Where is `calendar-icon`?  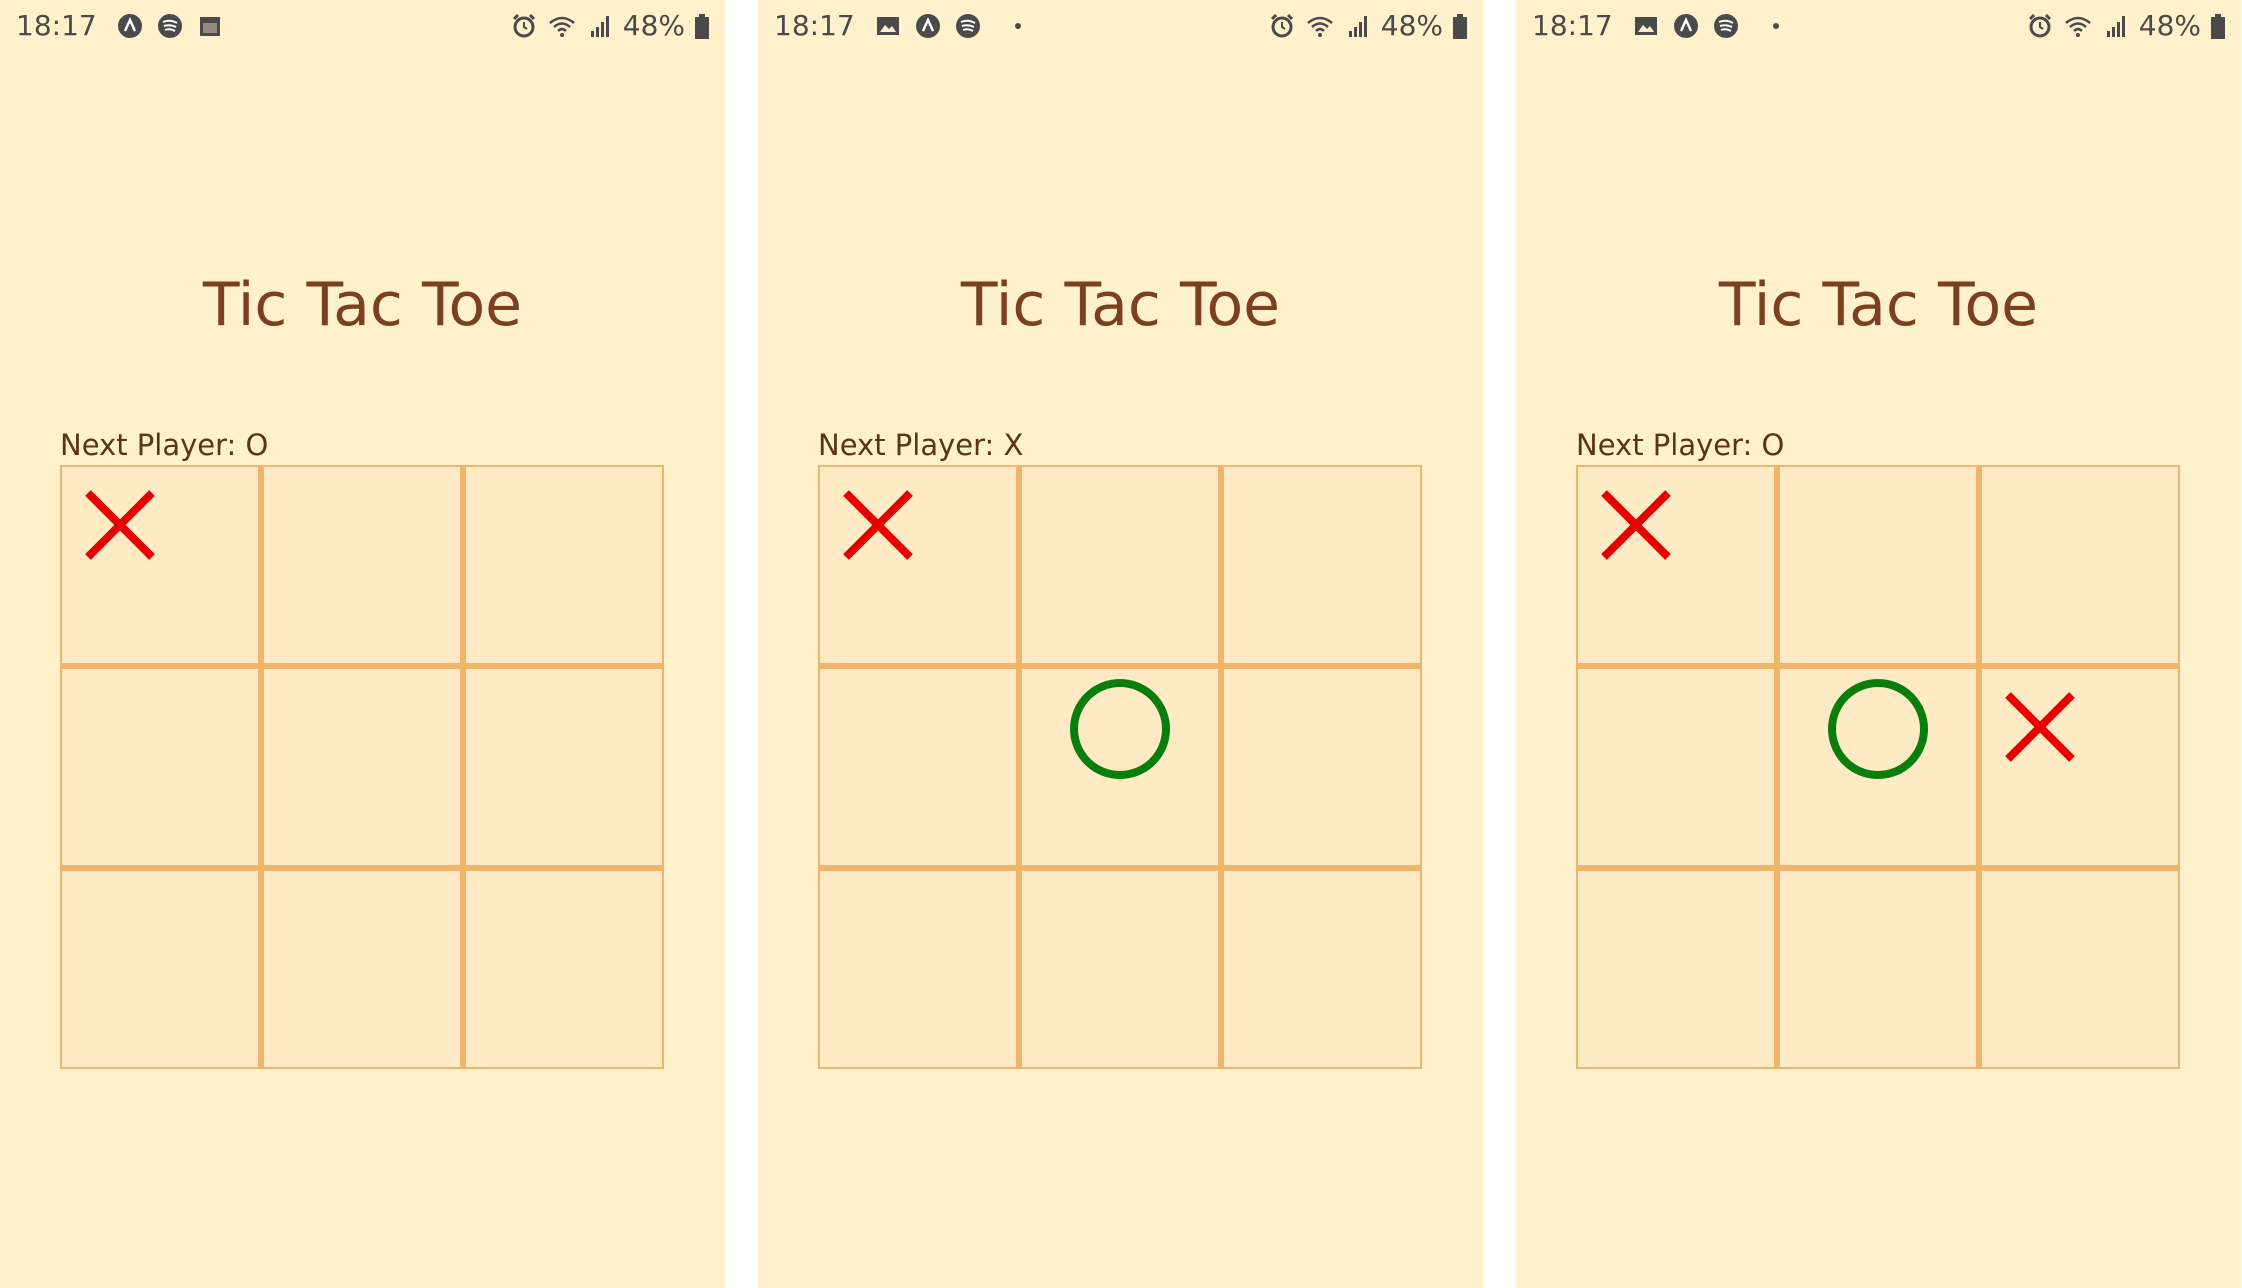
calendar-icon is located at coordinates (210, 26).